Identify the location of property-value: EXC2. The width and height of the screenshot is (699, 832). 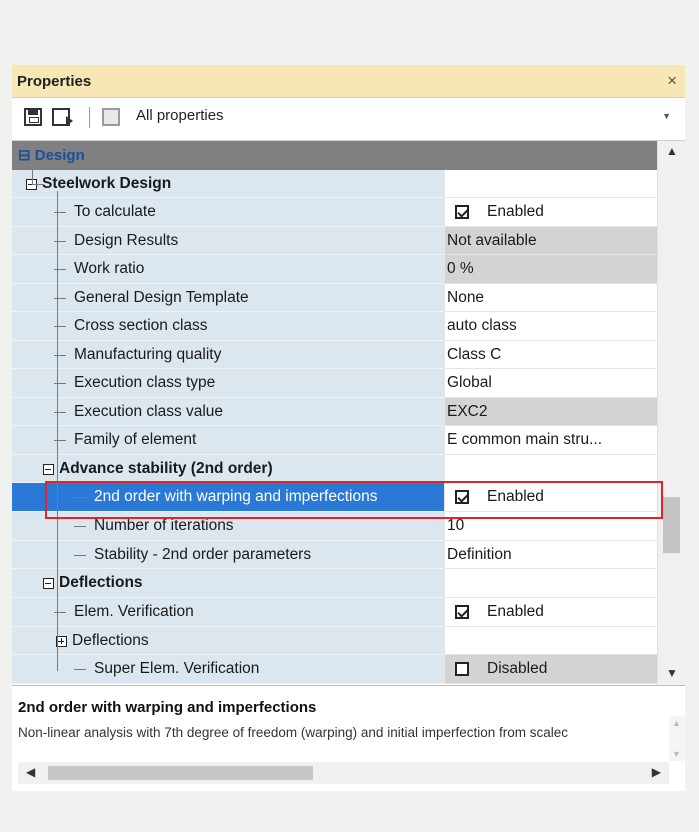
(467, 411).